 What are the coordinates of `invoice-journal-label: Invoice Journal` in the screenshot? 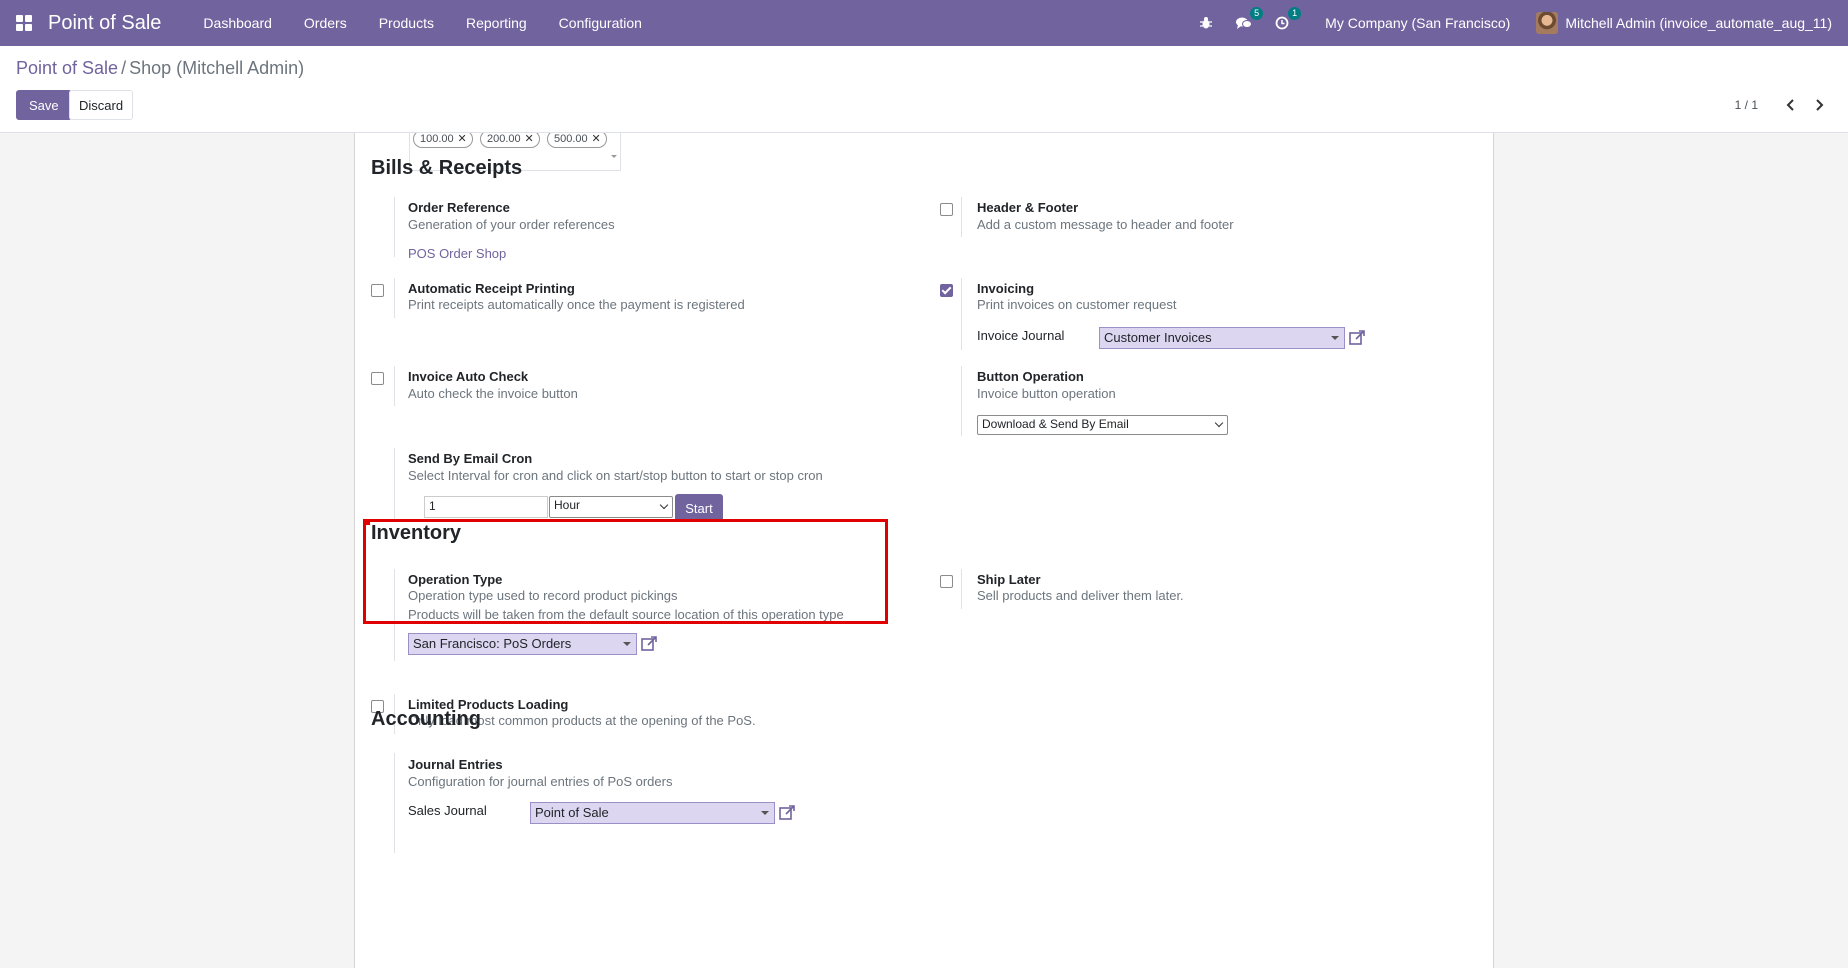 It's located at (1021, 335).